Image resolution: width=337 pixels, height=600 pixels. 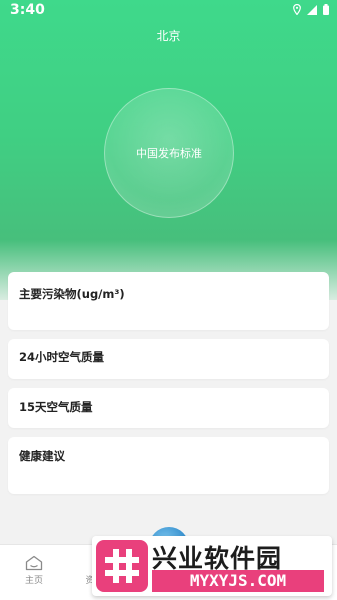 What do you see at coordinates (168, 301) in the screenshot?
I see `pollutant-card: 主要污染物(ug/m³)` at bounding box center [168, 301].